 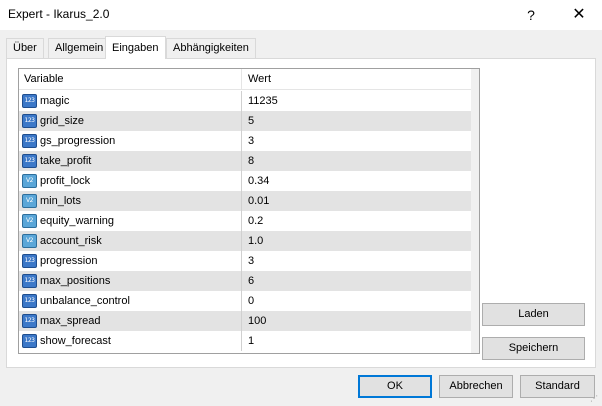 I want to click on variable-name: show_forecast, so click(x=75, y=341).